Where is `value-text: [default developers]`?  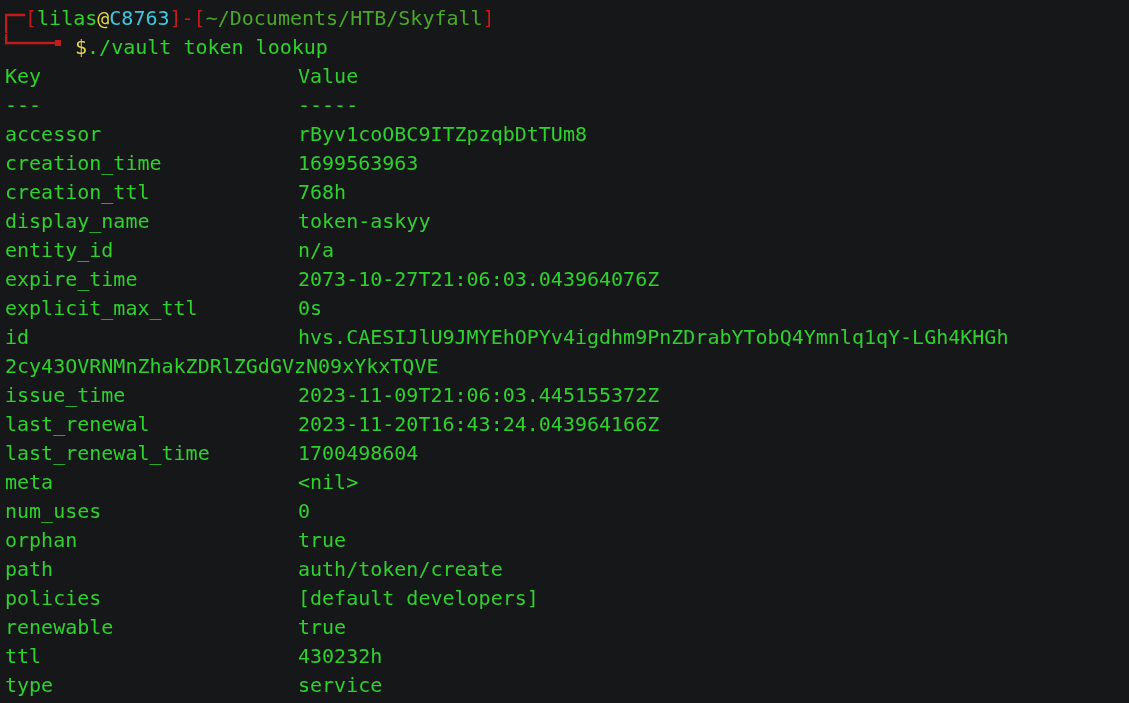
value-text: [default developers] is located at coordinates (418, 598).